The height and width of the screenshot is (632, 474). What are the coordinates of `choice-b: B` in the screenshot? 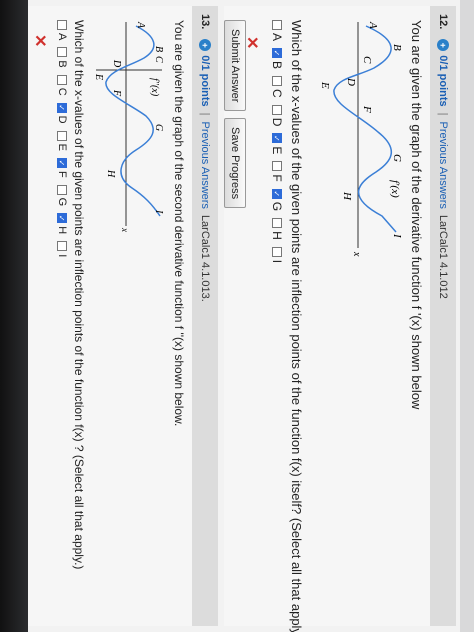 It's located at (62, 57).